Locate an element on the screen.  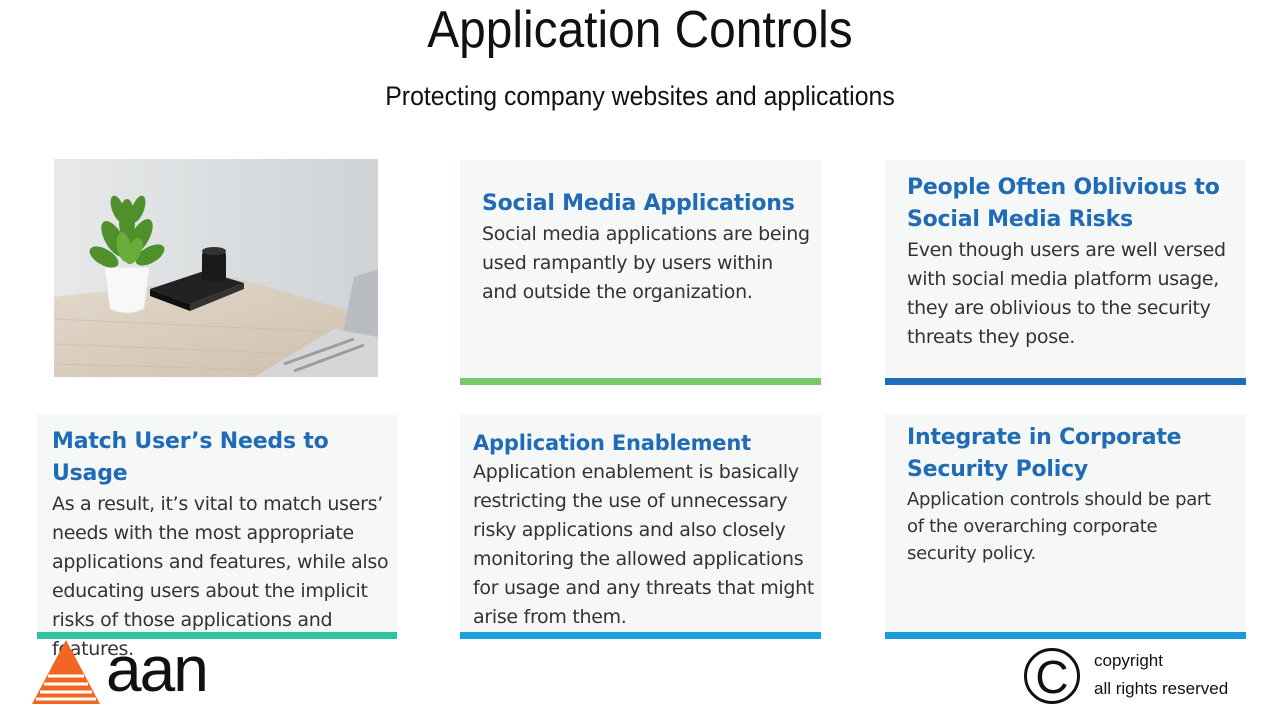
desk-plant-photo is located at coordinates (216, 268).